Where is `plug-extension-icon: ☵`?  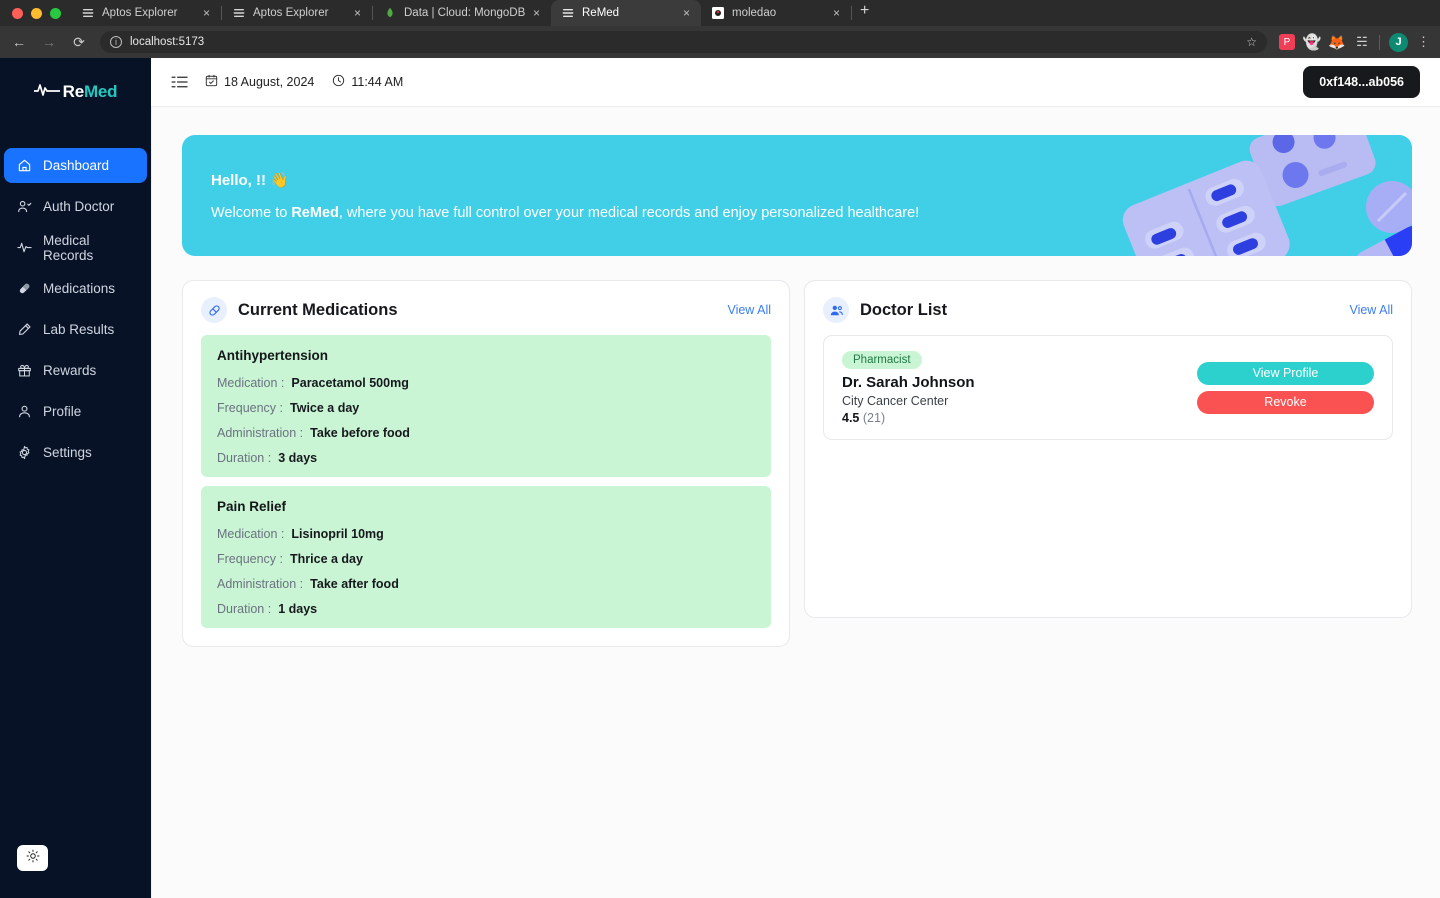 plug-extension-icon: ☵ is located at coordinates (1362, 42).